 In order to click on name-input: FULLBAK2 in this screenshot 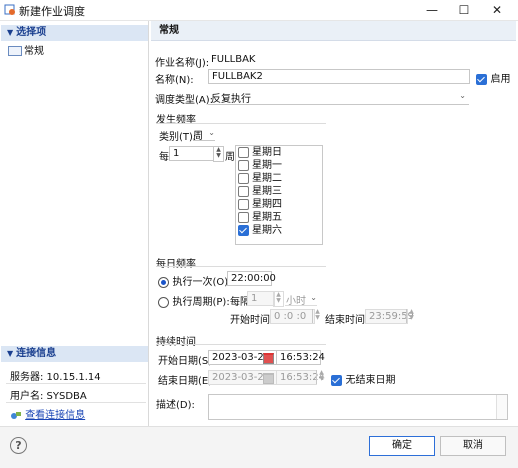, I will do `click(339, 76)`.